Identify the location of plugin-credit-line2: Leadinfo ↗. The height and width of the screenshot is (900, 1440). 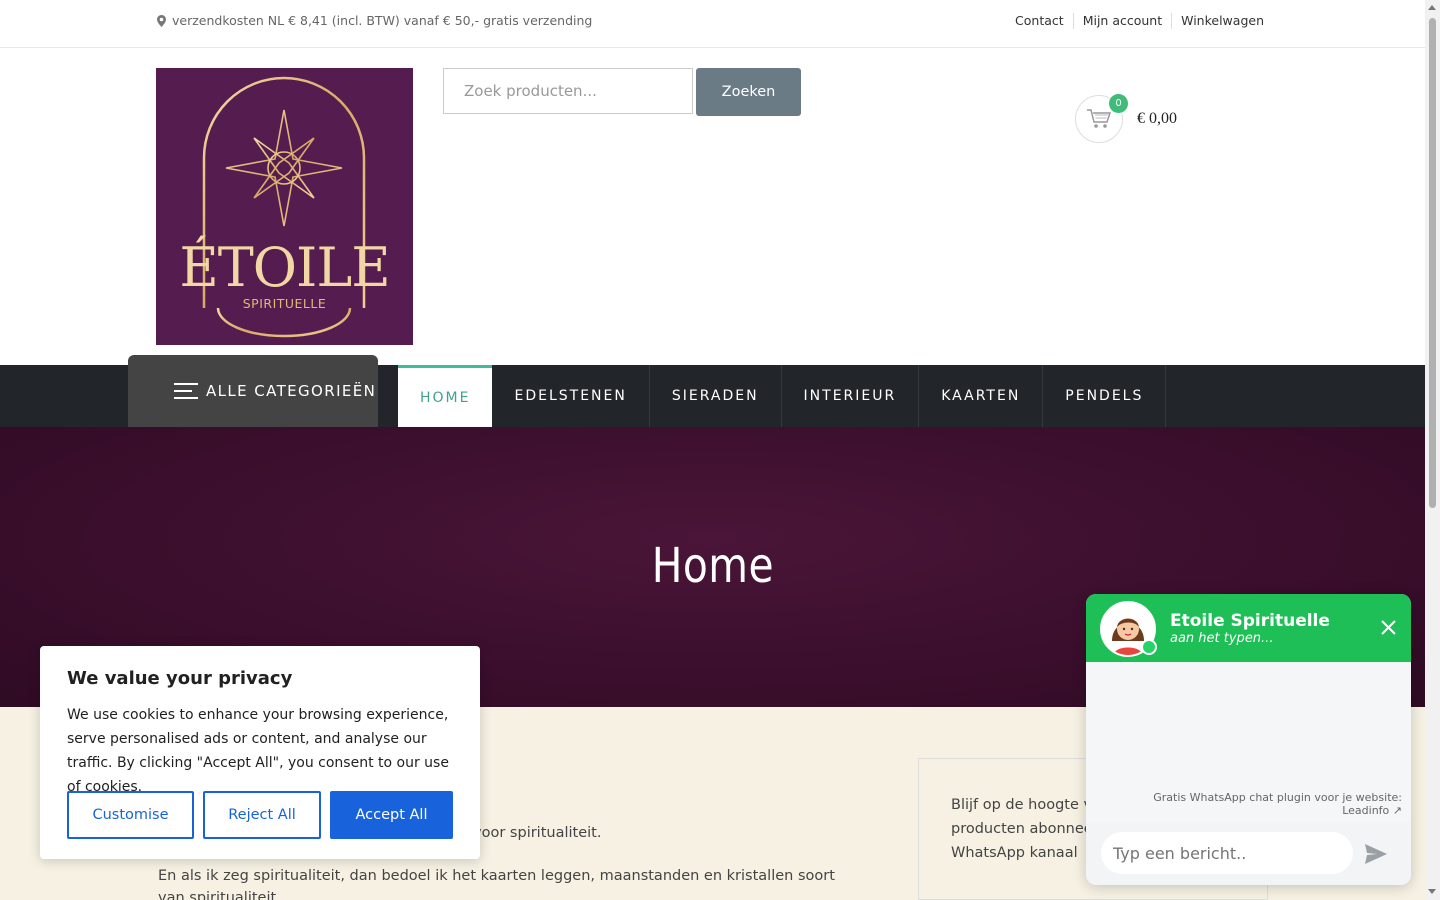
(1372, 810).